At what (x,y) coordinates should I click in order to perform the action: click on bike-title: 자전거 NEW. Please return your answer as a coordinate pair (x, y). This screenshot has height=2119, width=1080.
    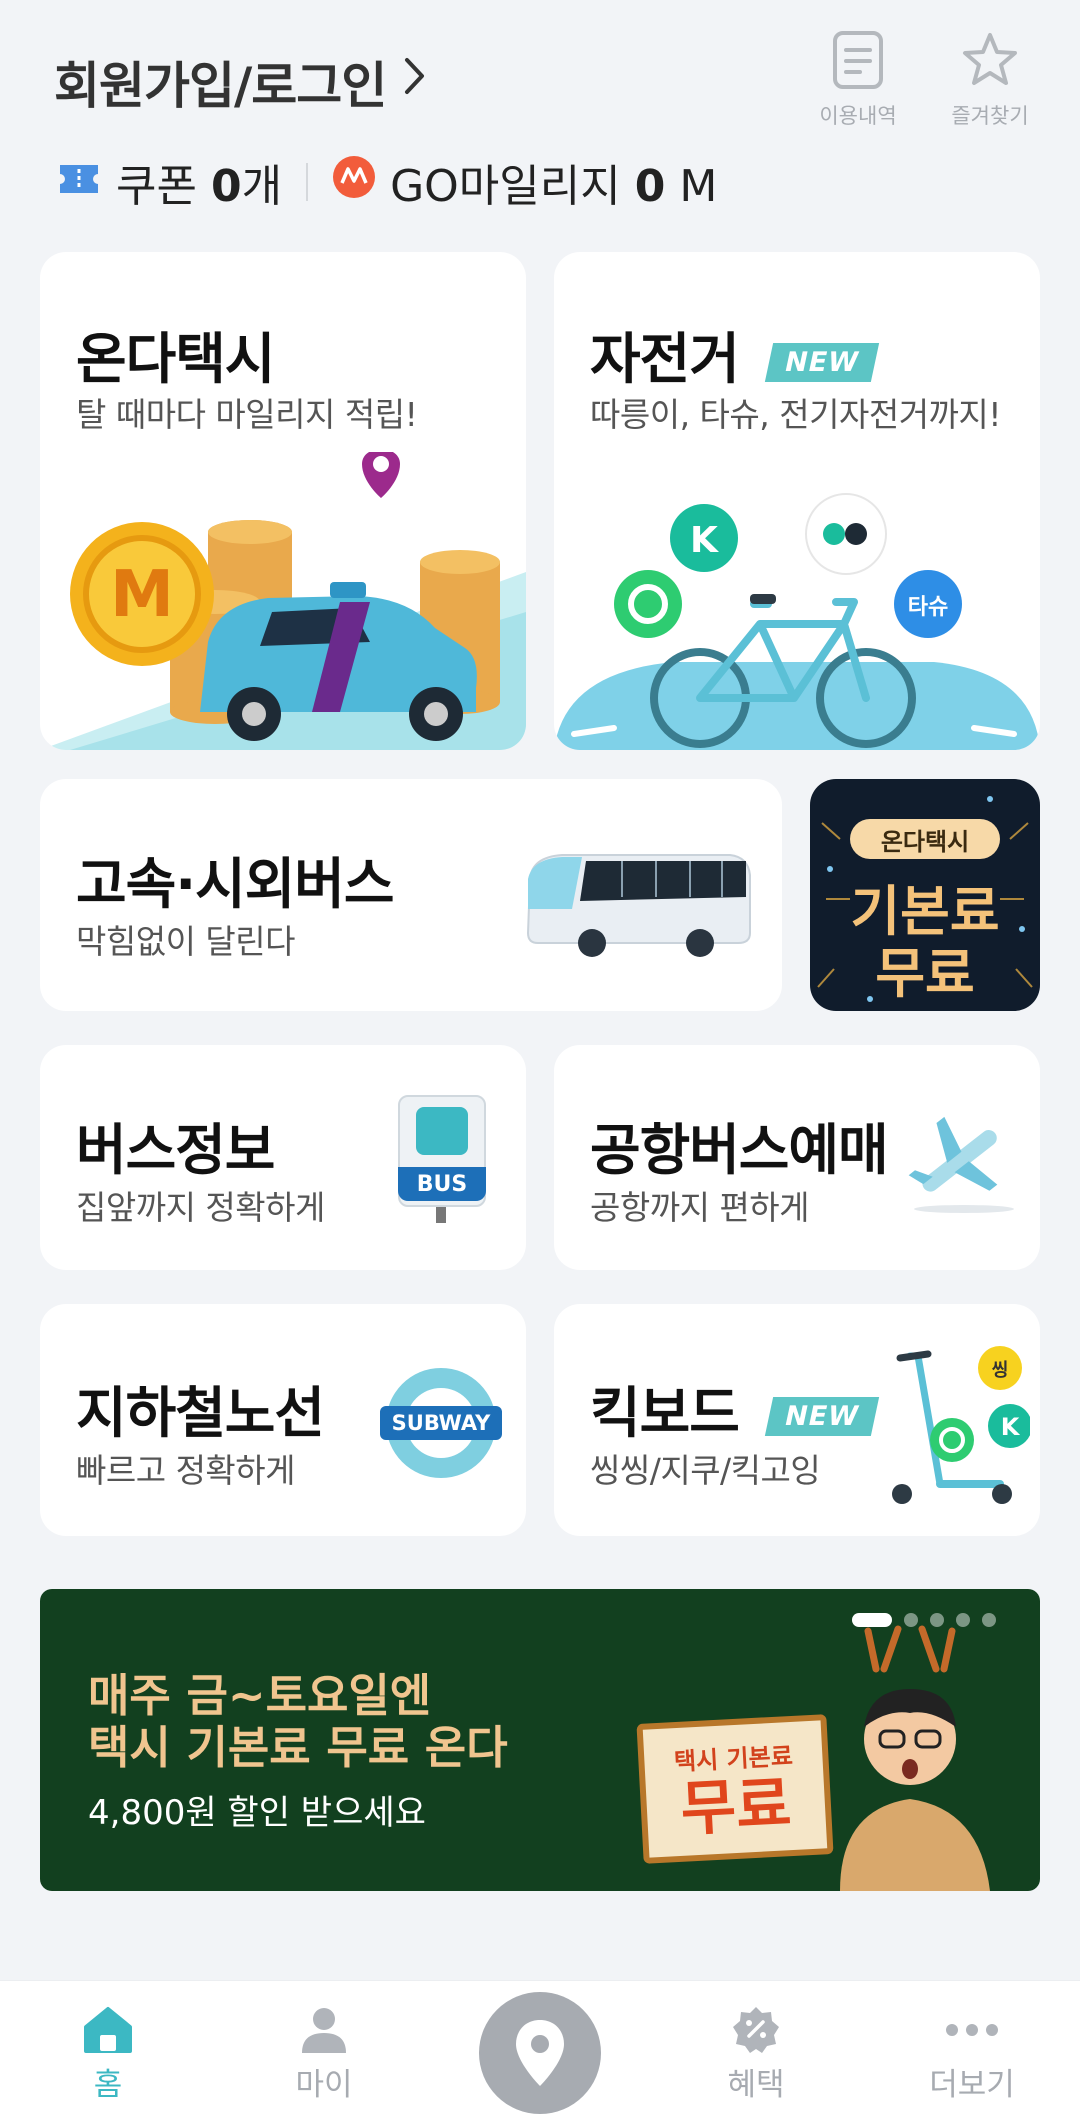
    Looking at the image, I should click on (734, 354).